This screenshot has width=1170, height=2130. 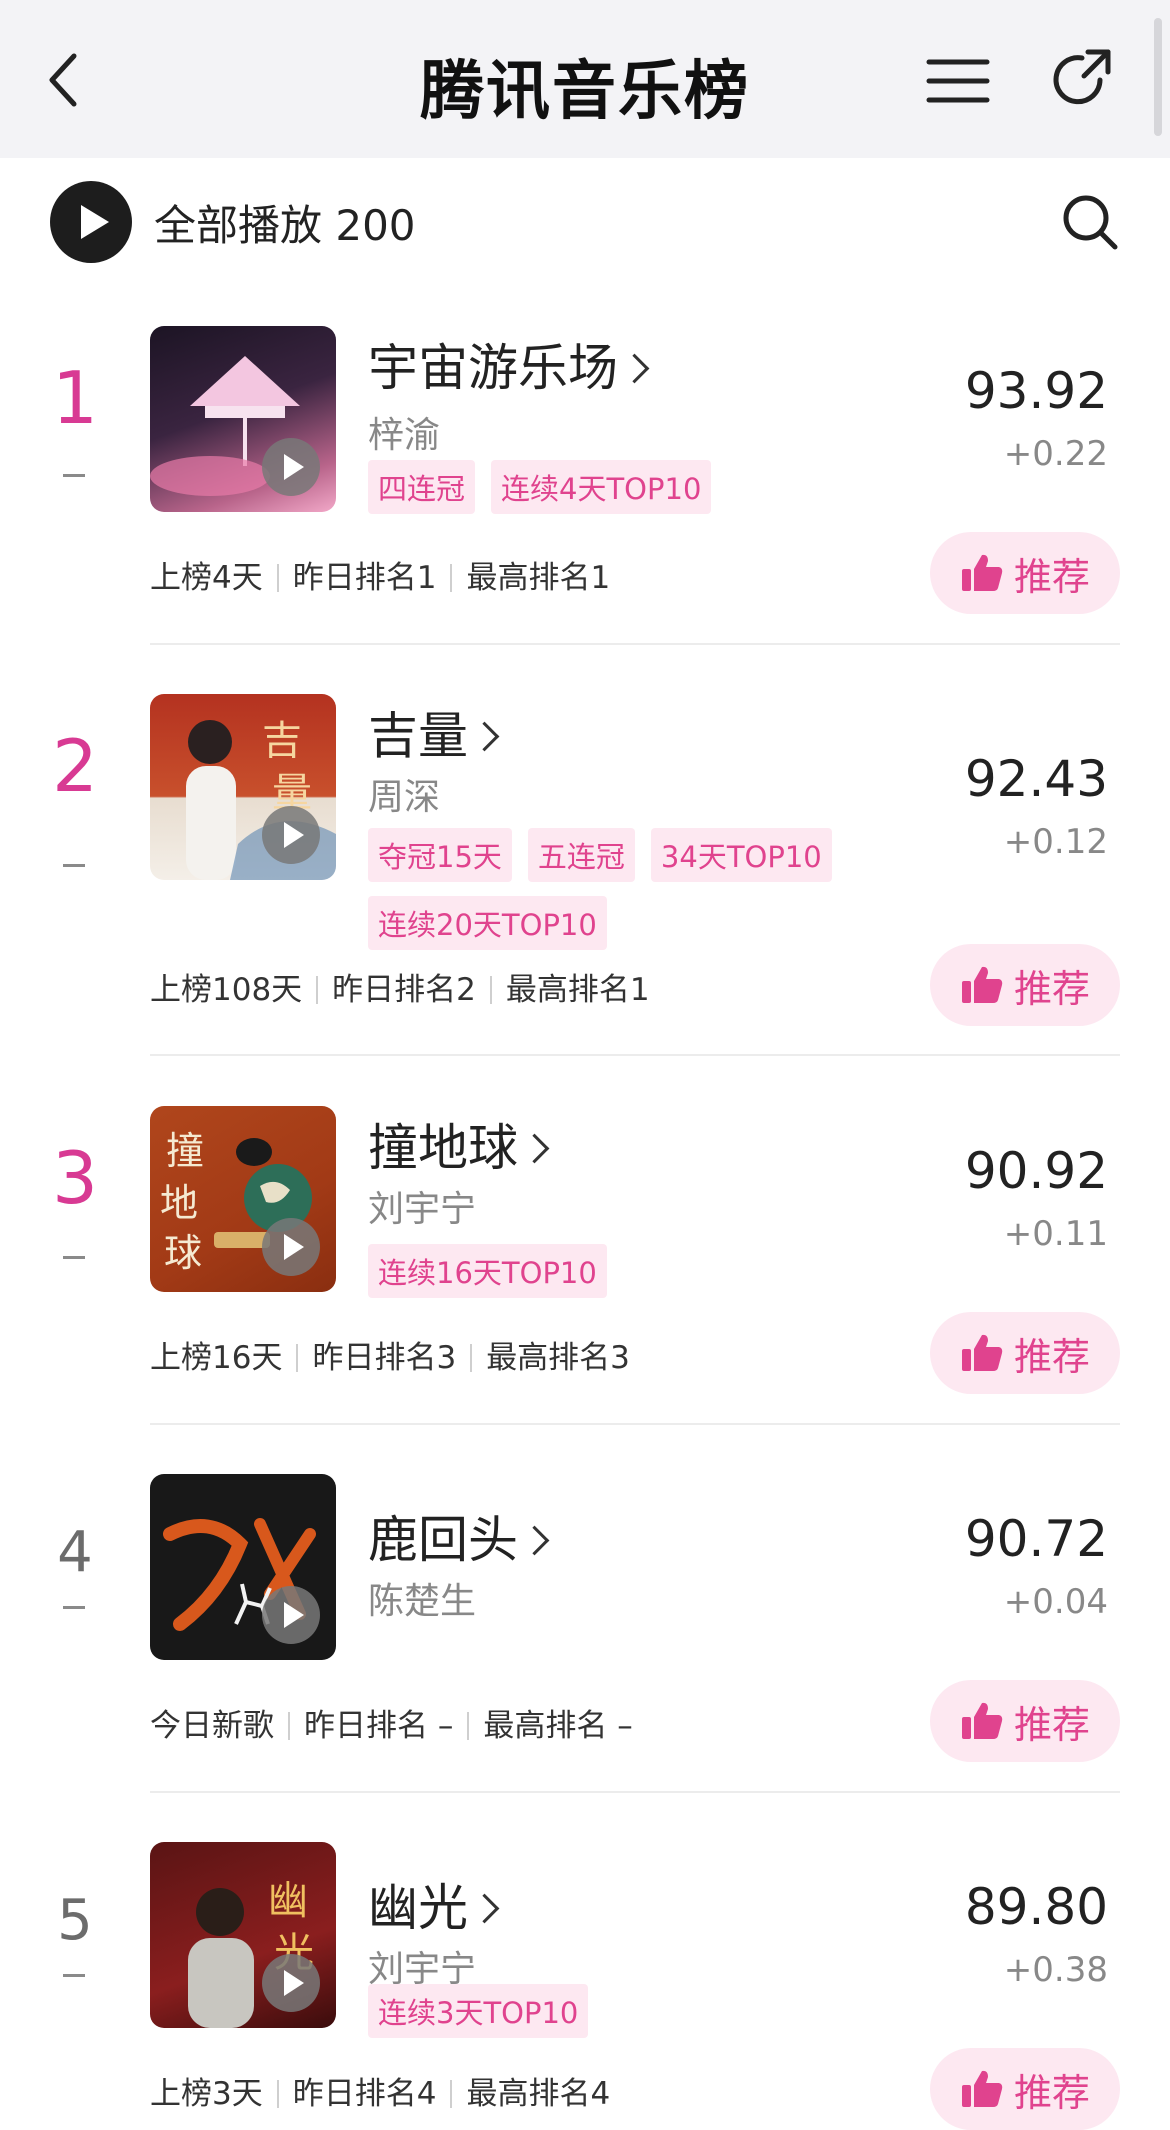 What do you see at coordinates (741, 855) in the screenshot?
I see `tag: 34天TOP10` at bounding box center [741, 855].